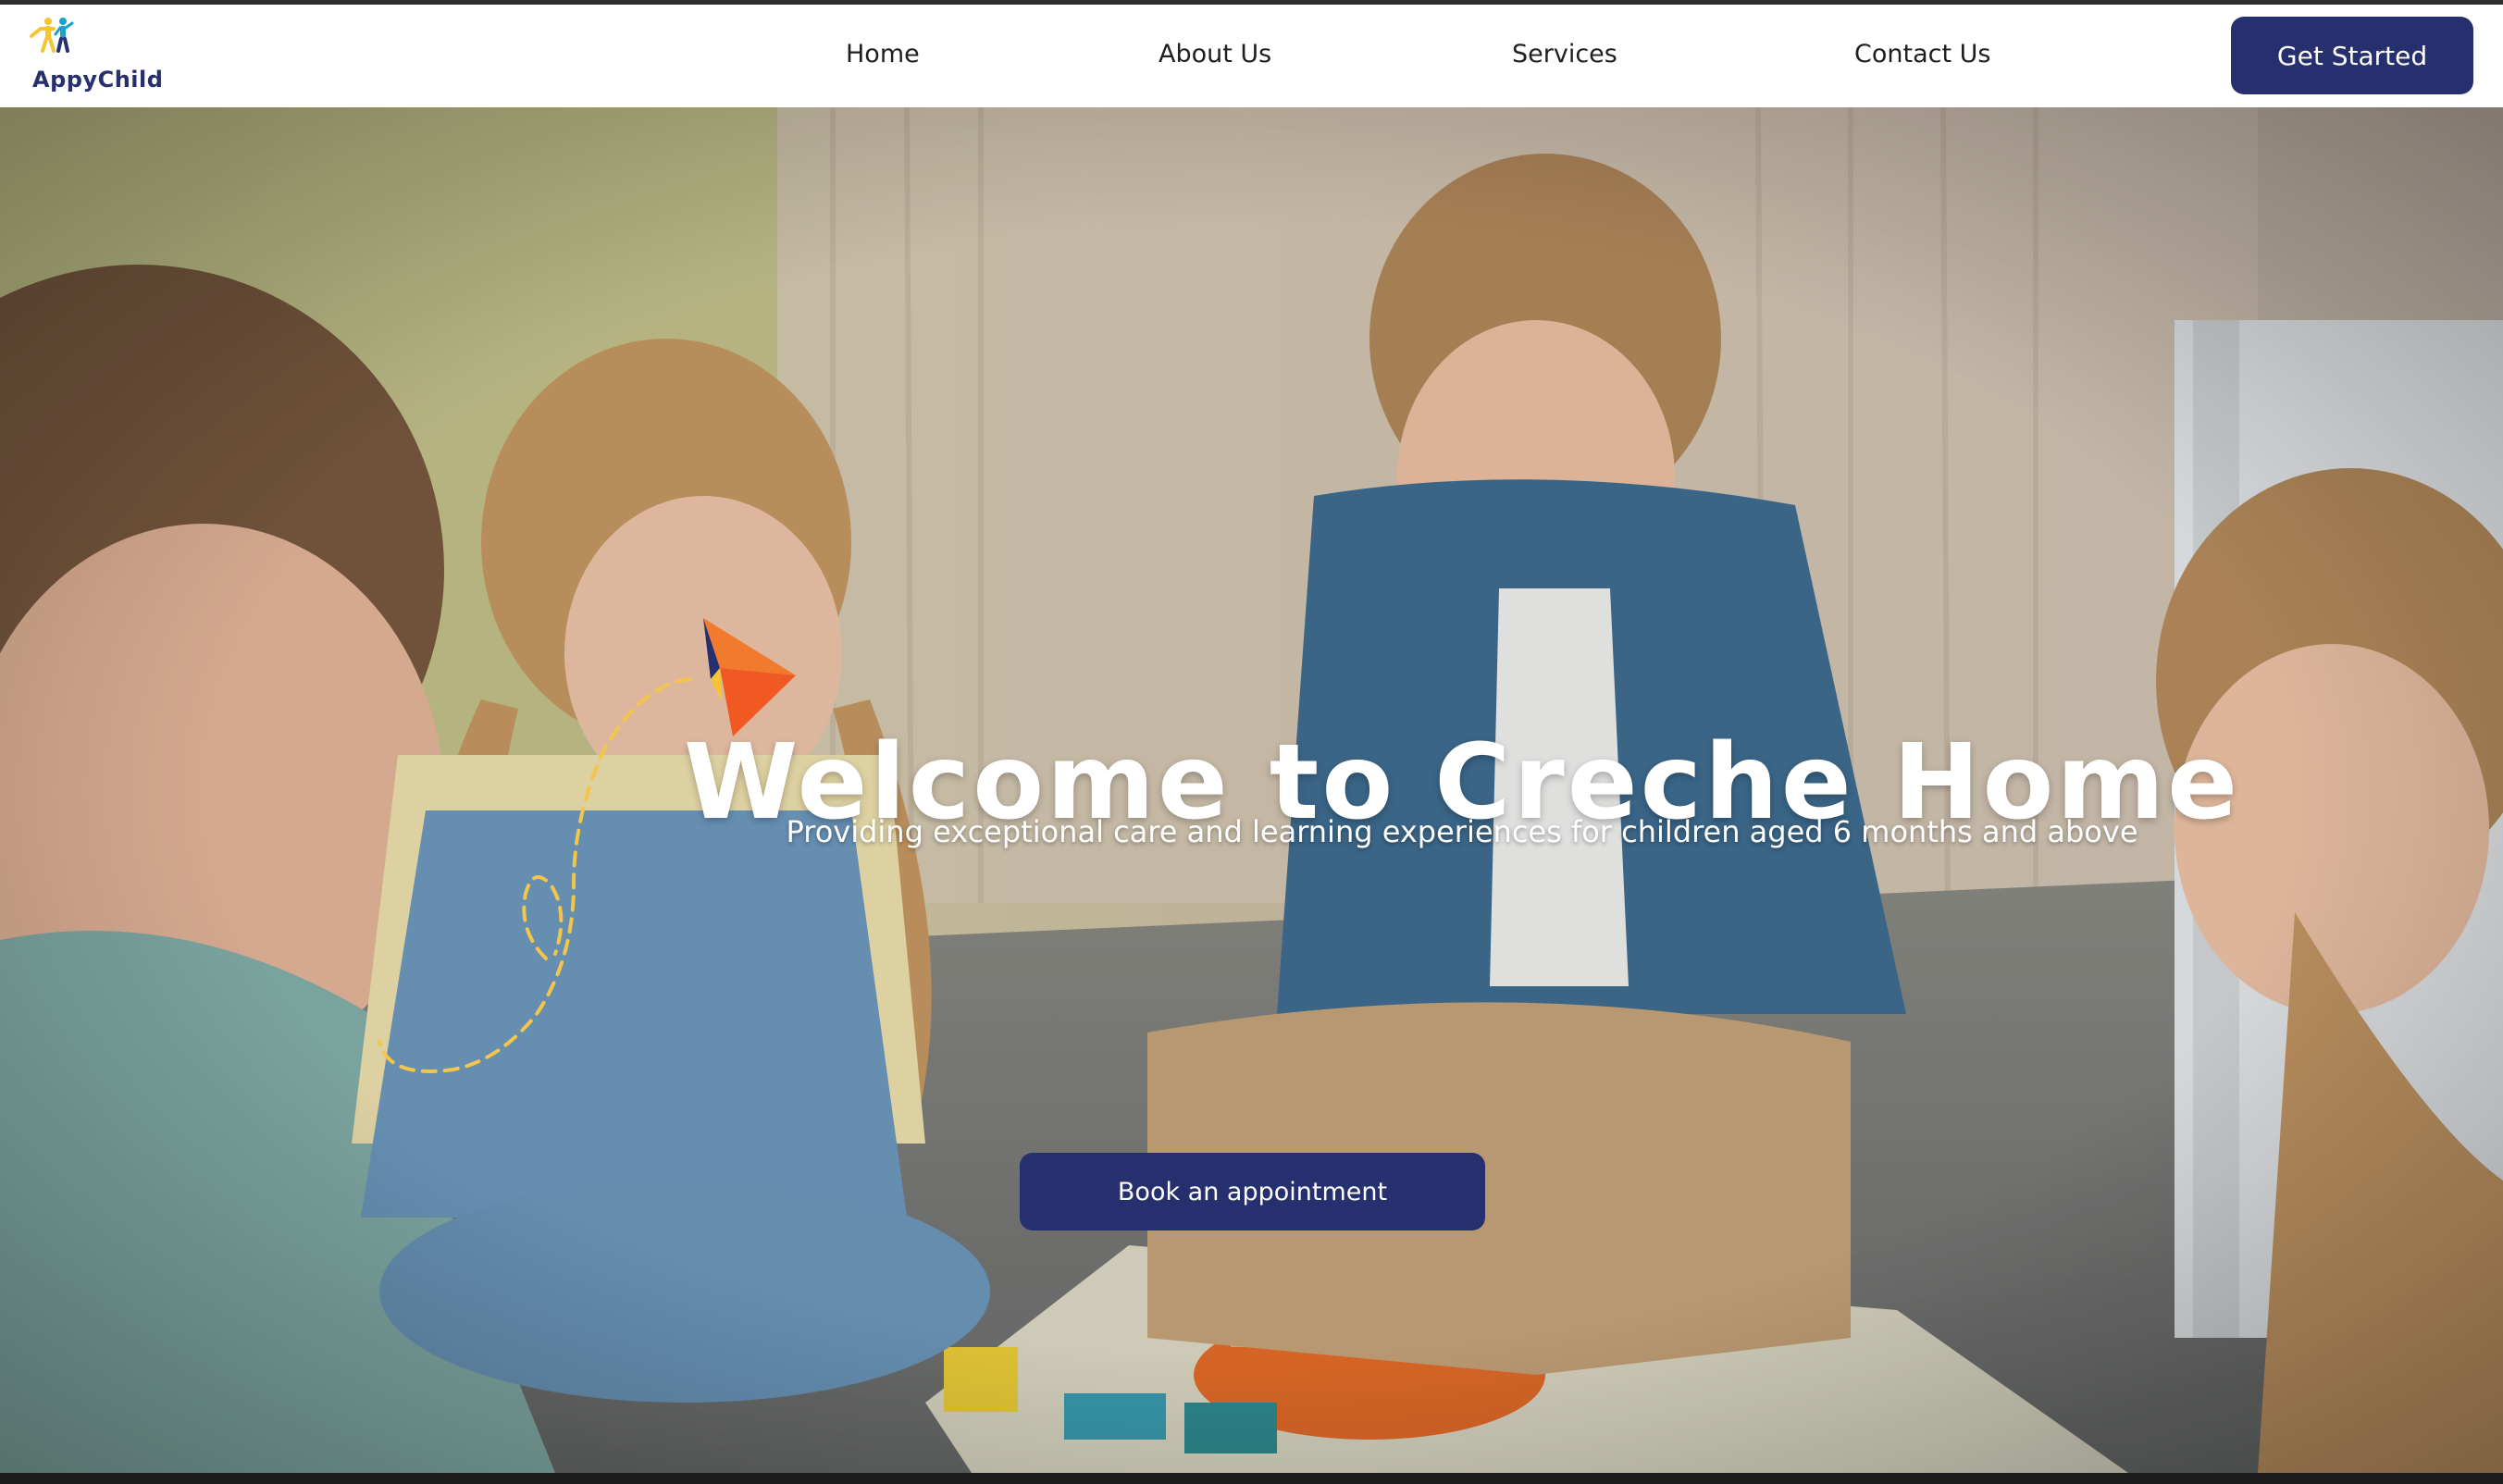 This screenshot has height=1484, width=2503. Describe the element at coordinates (883, 54) in the screenshot. I see `nav-home: Home` at that location.